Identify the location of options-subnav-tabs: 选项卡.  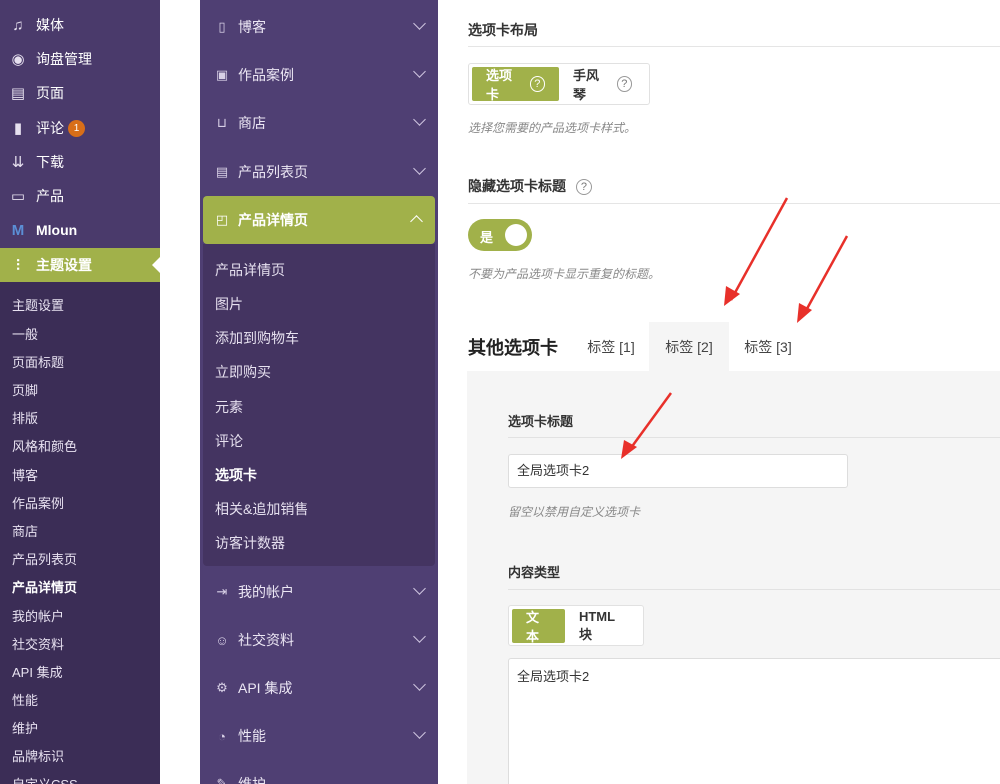
(236, 475).